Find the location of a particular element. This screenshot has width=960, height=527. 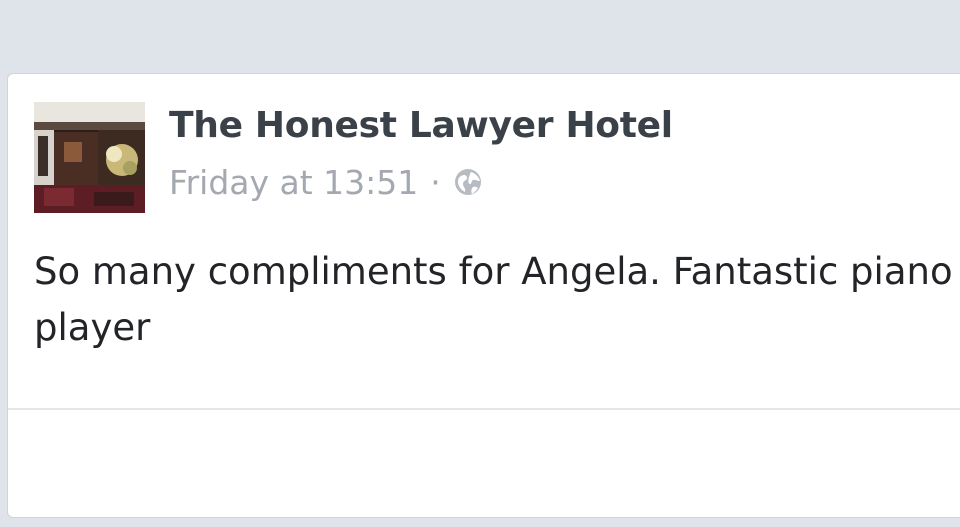

page-avatar is located at coordinates (89, 157).